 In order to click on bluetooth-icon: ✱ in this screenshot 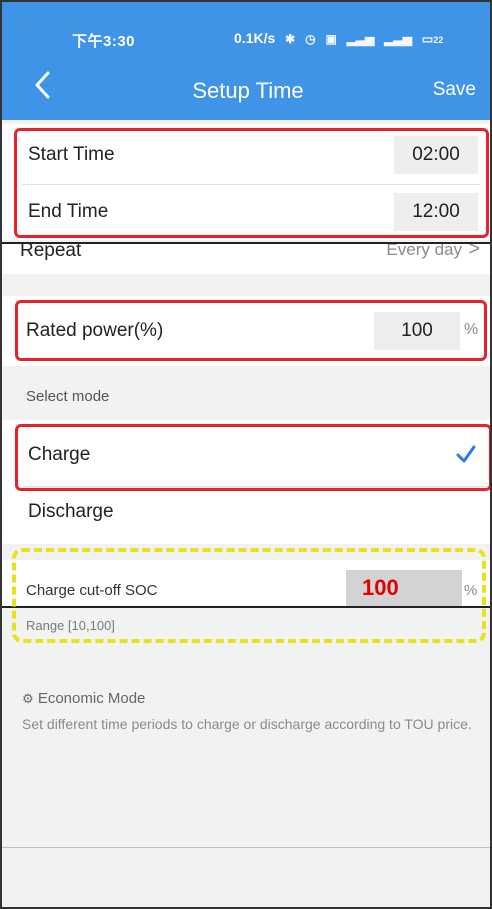, I will do `click(290, 39)`.